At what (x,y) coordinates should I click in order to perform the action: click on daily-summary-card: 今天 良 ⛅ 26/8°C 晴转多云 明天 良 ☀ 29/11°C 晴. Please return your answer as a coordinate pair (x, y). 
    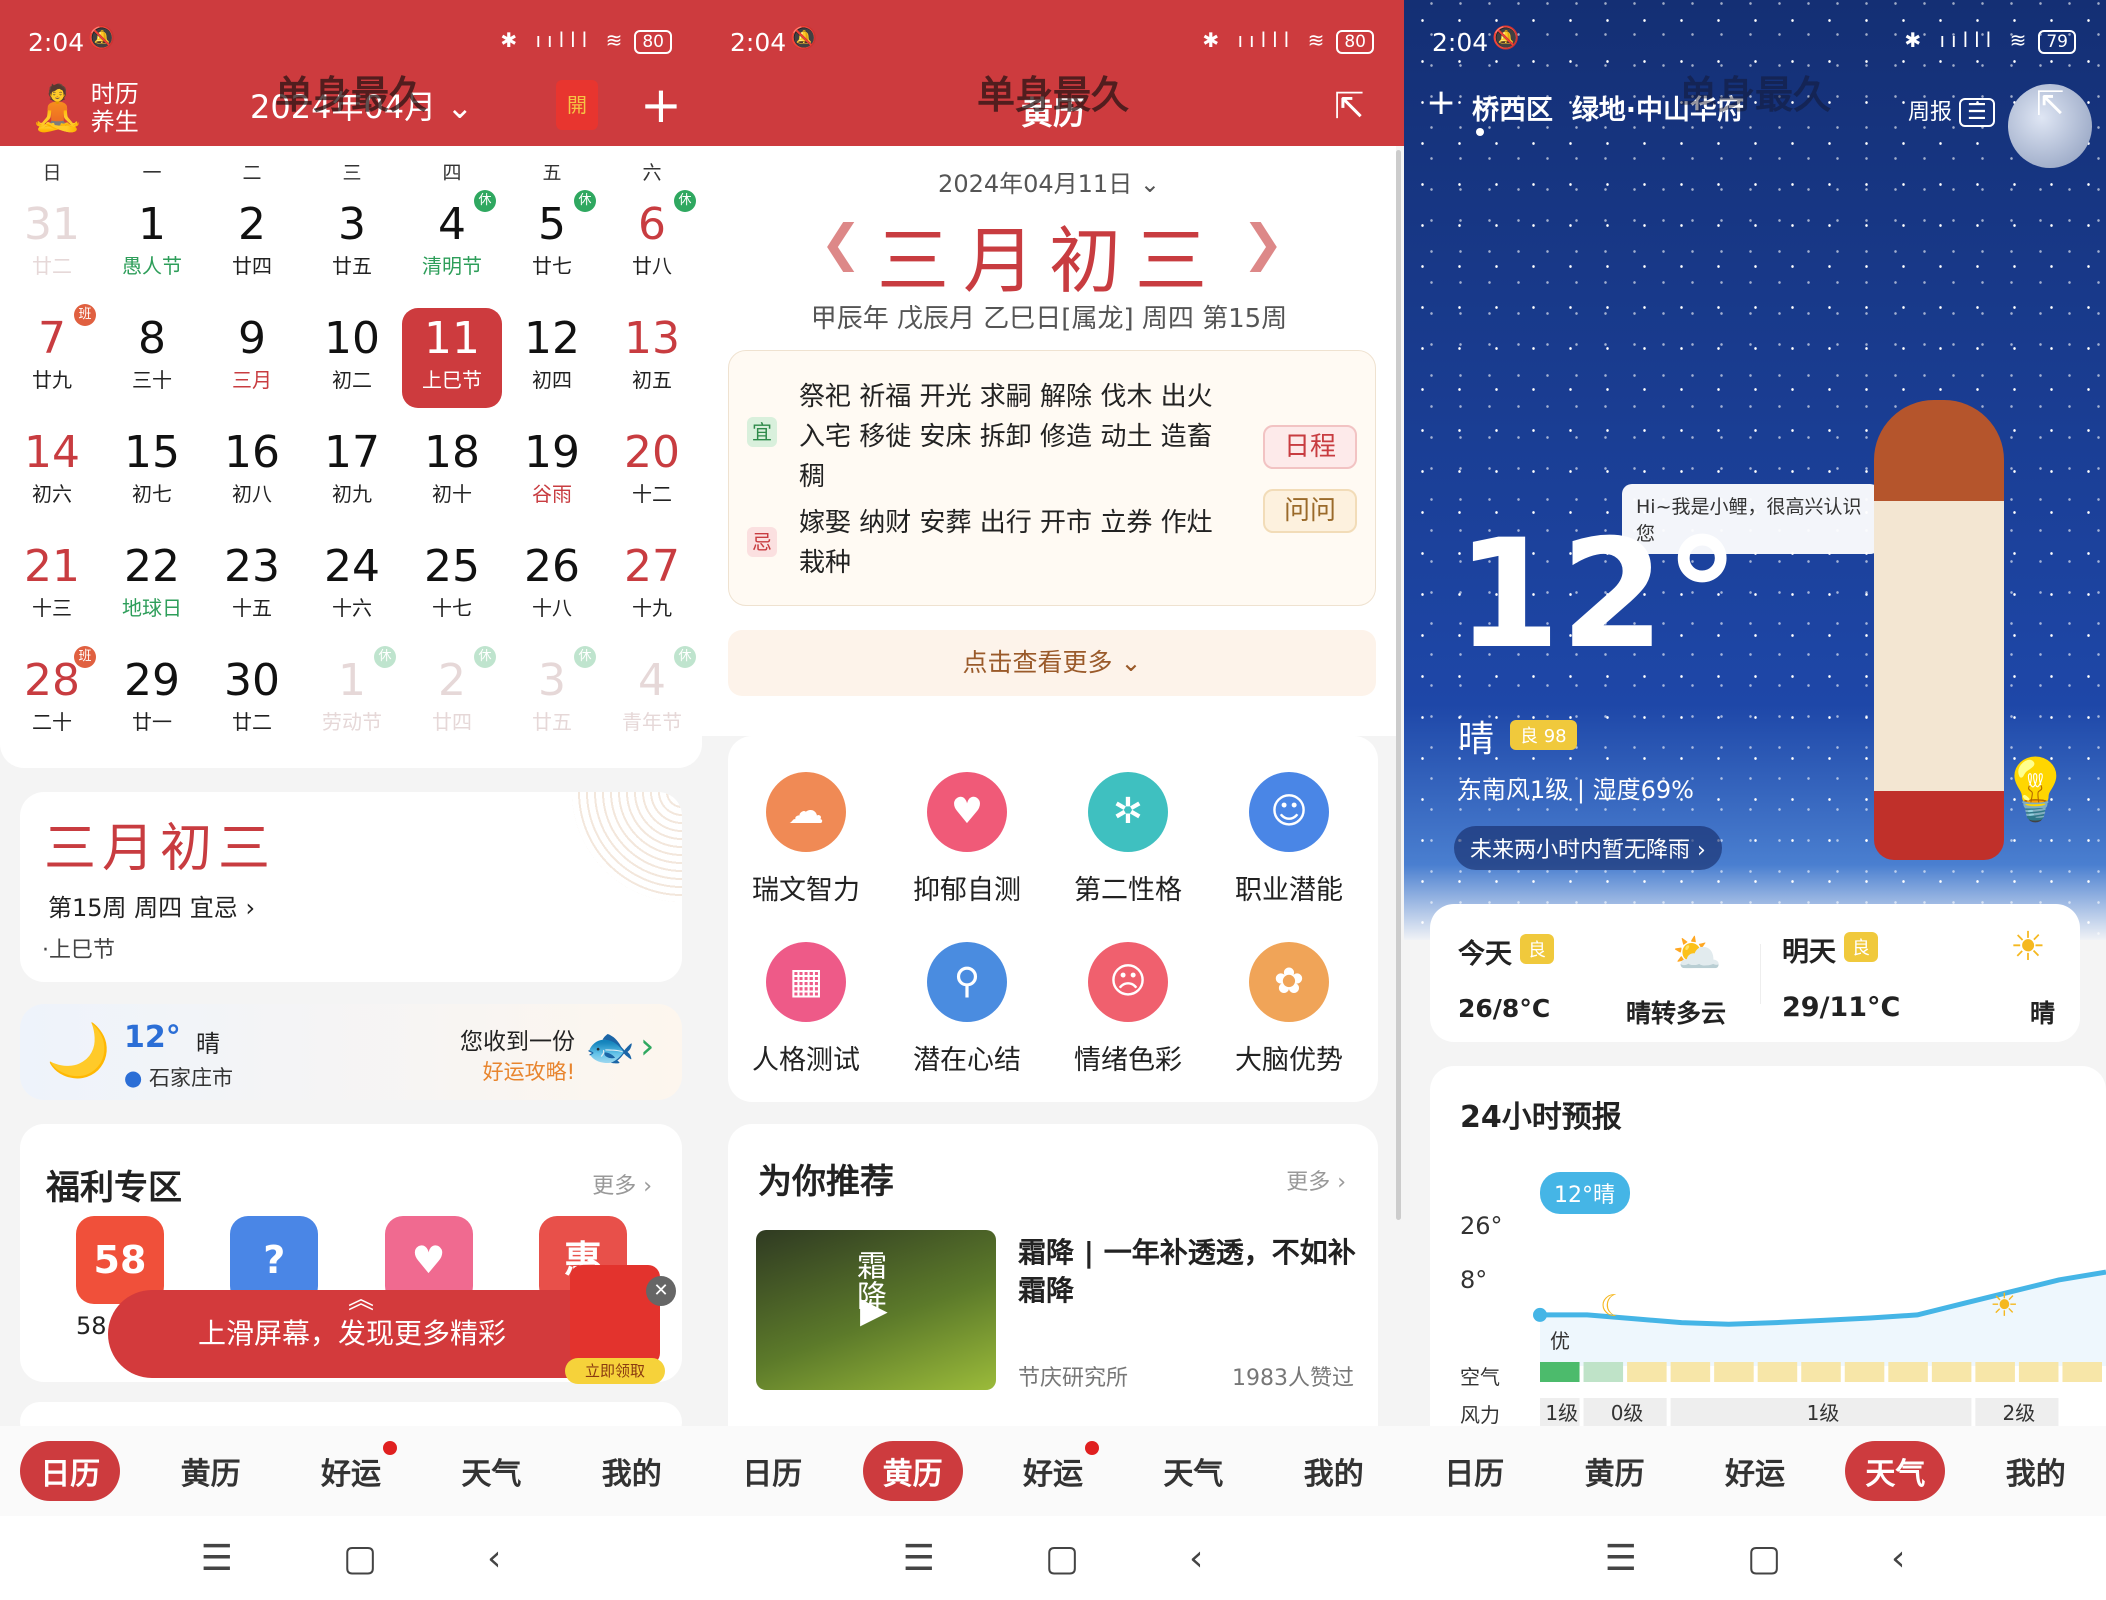
    Looking at the image, I should click on (1755, 973).